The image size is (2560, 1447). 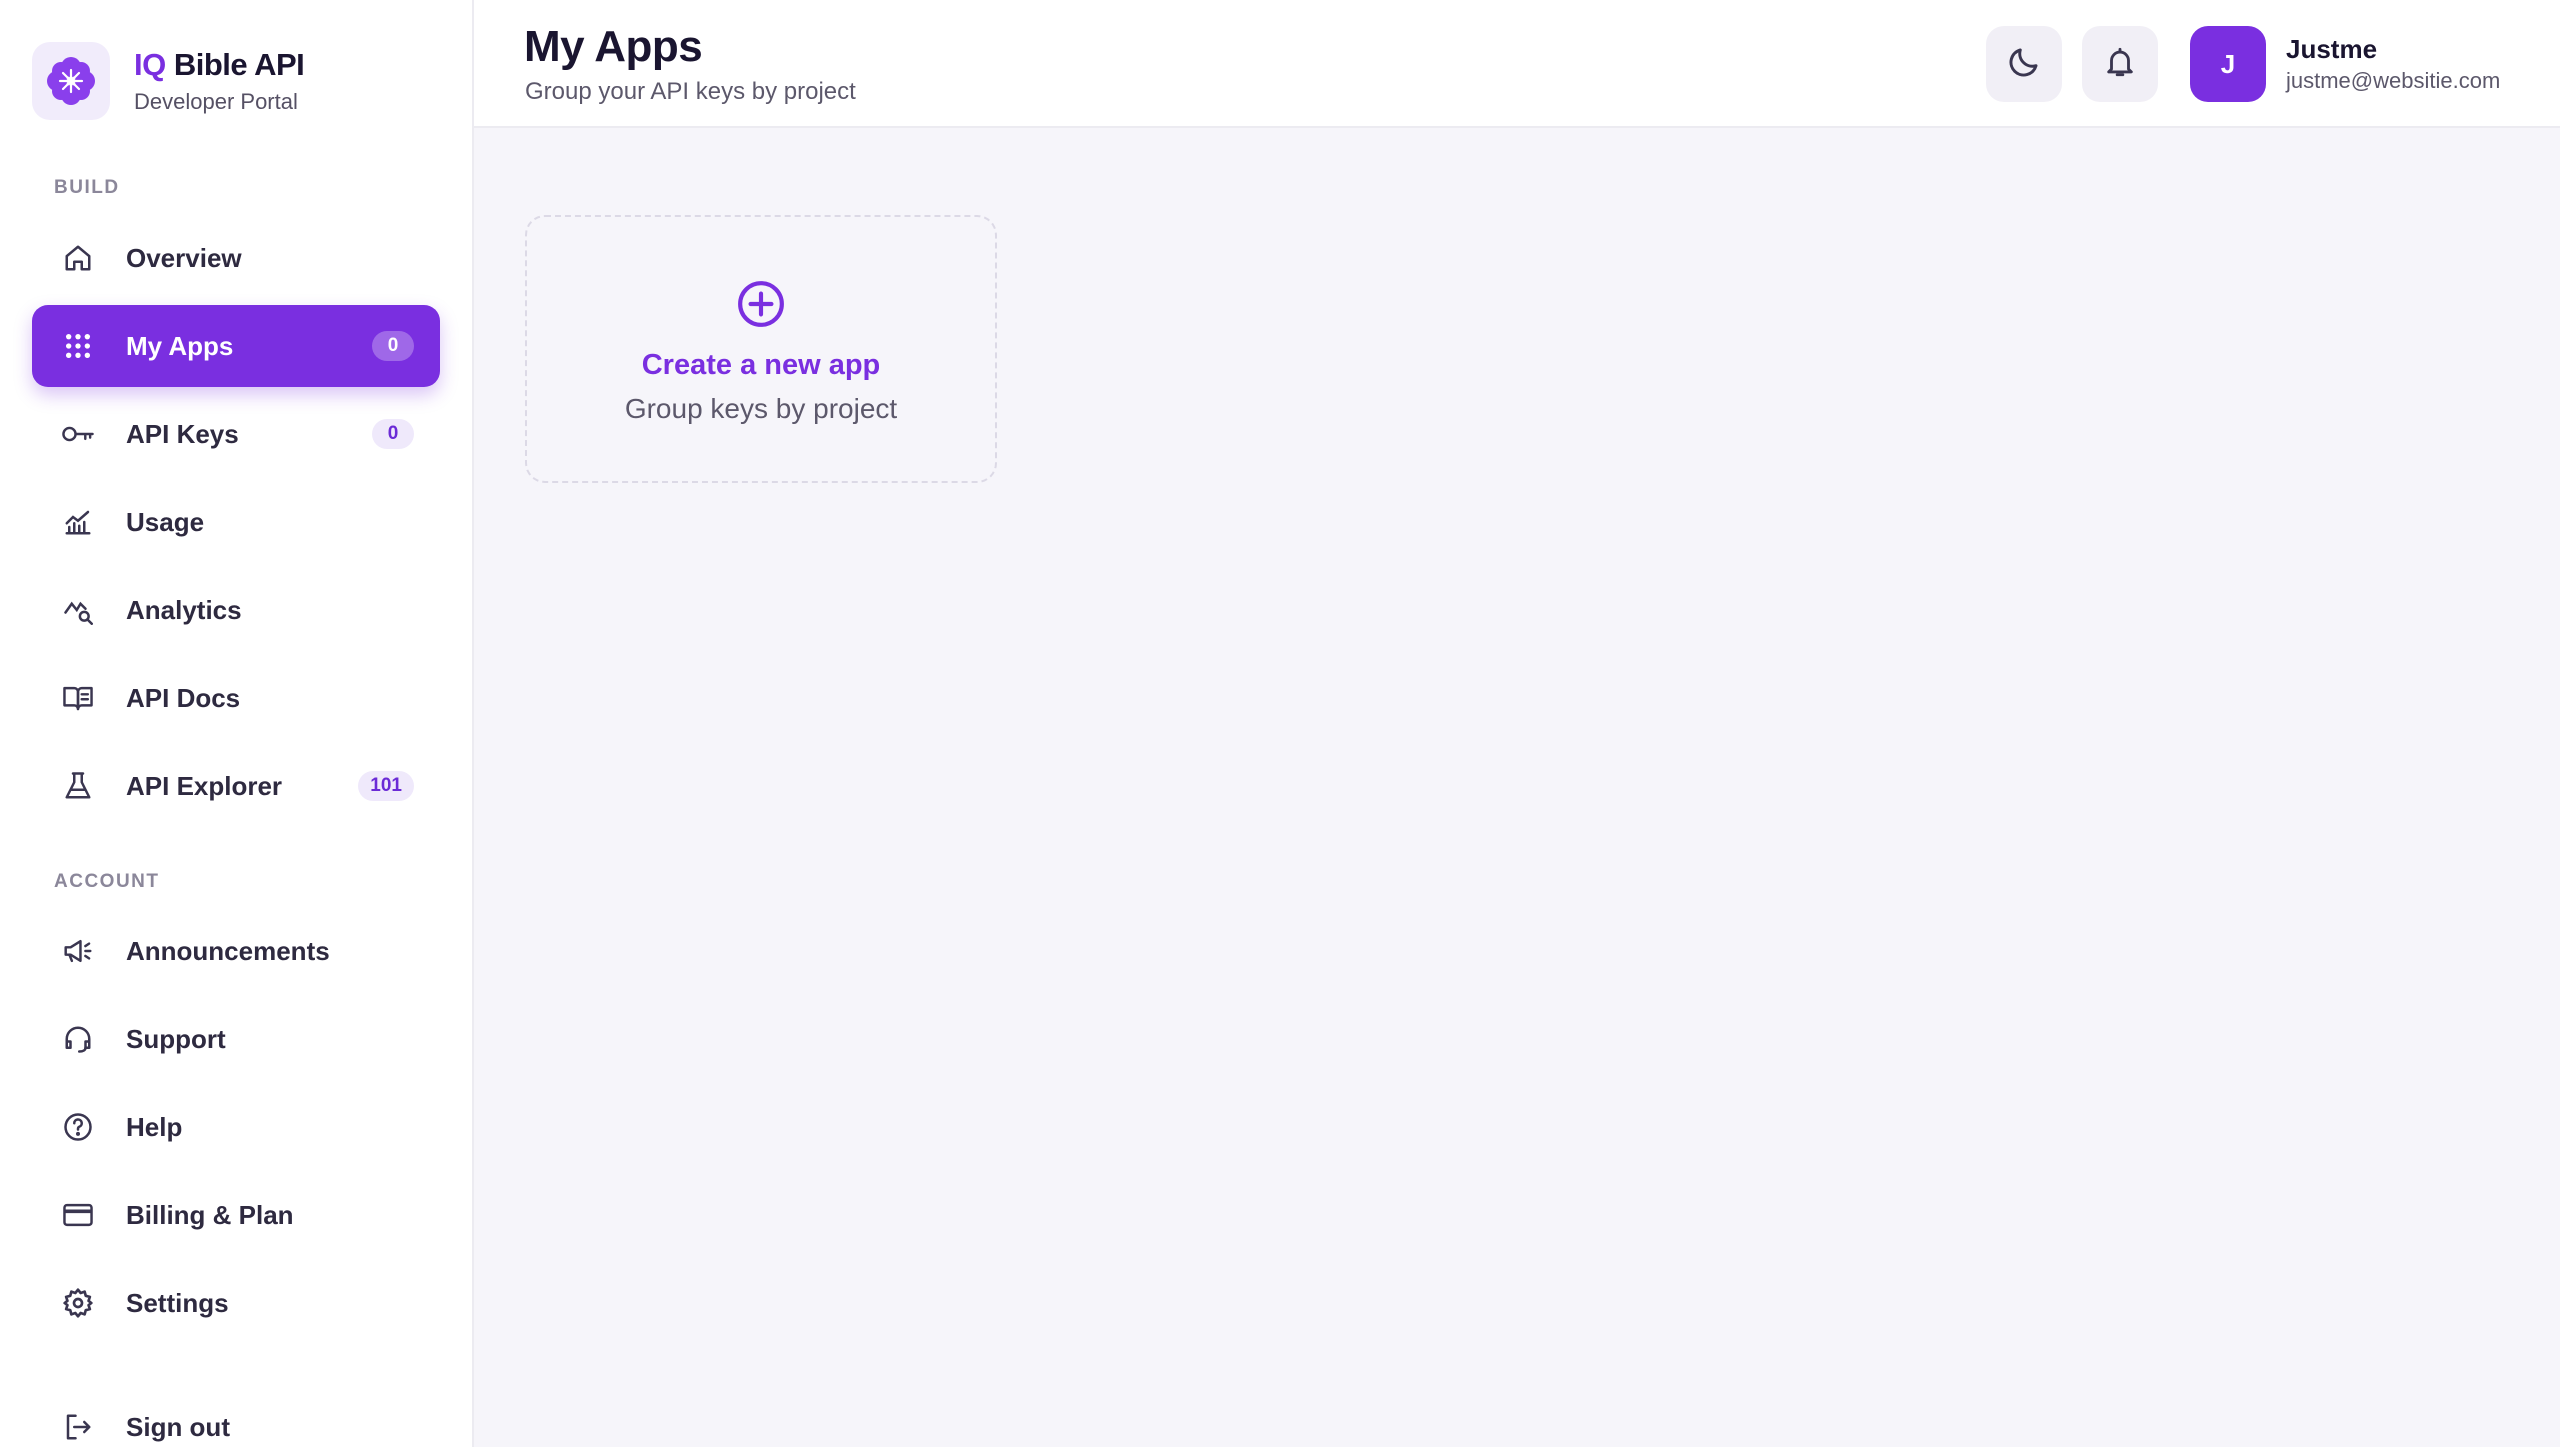 What do you see at coordinates (78, 951) in the screenshot?
I see `megaphone-icon` at bounding box center [78, 951].